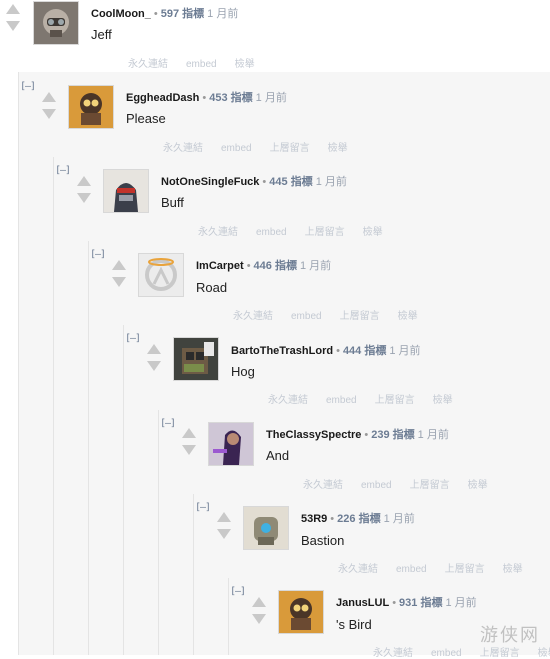 This screenshot has height=659, width=550. What do you see at coordinates (406, 602) in the screenshot?
I see `comment-meta: JanusLUL • 931 指標 1 月前` at bounding box center [406, 602].